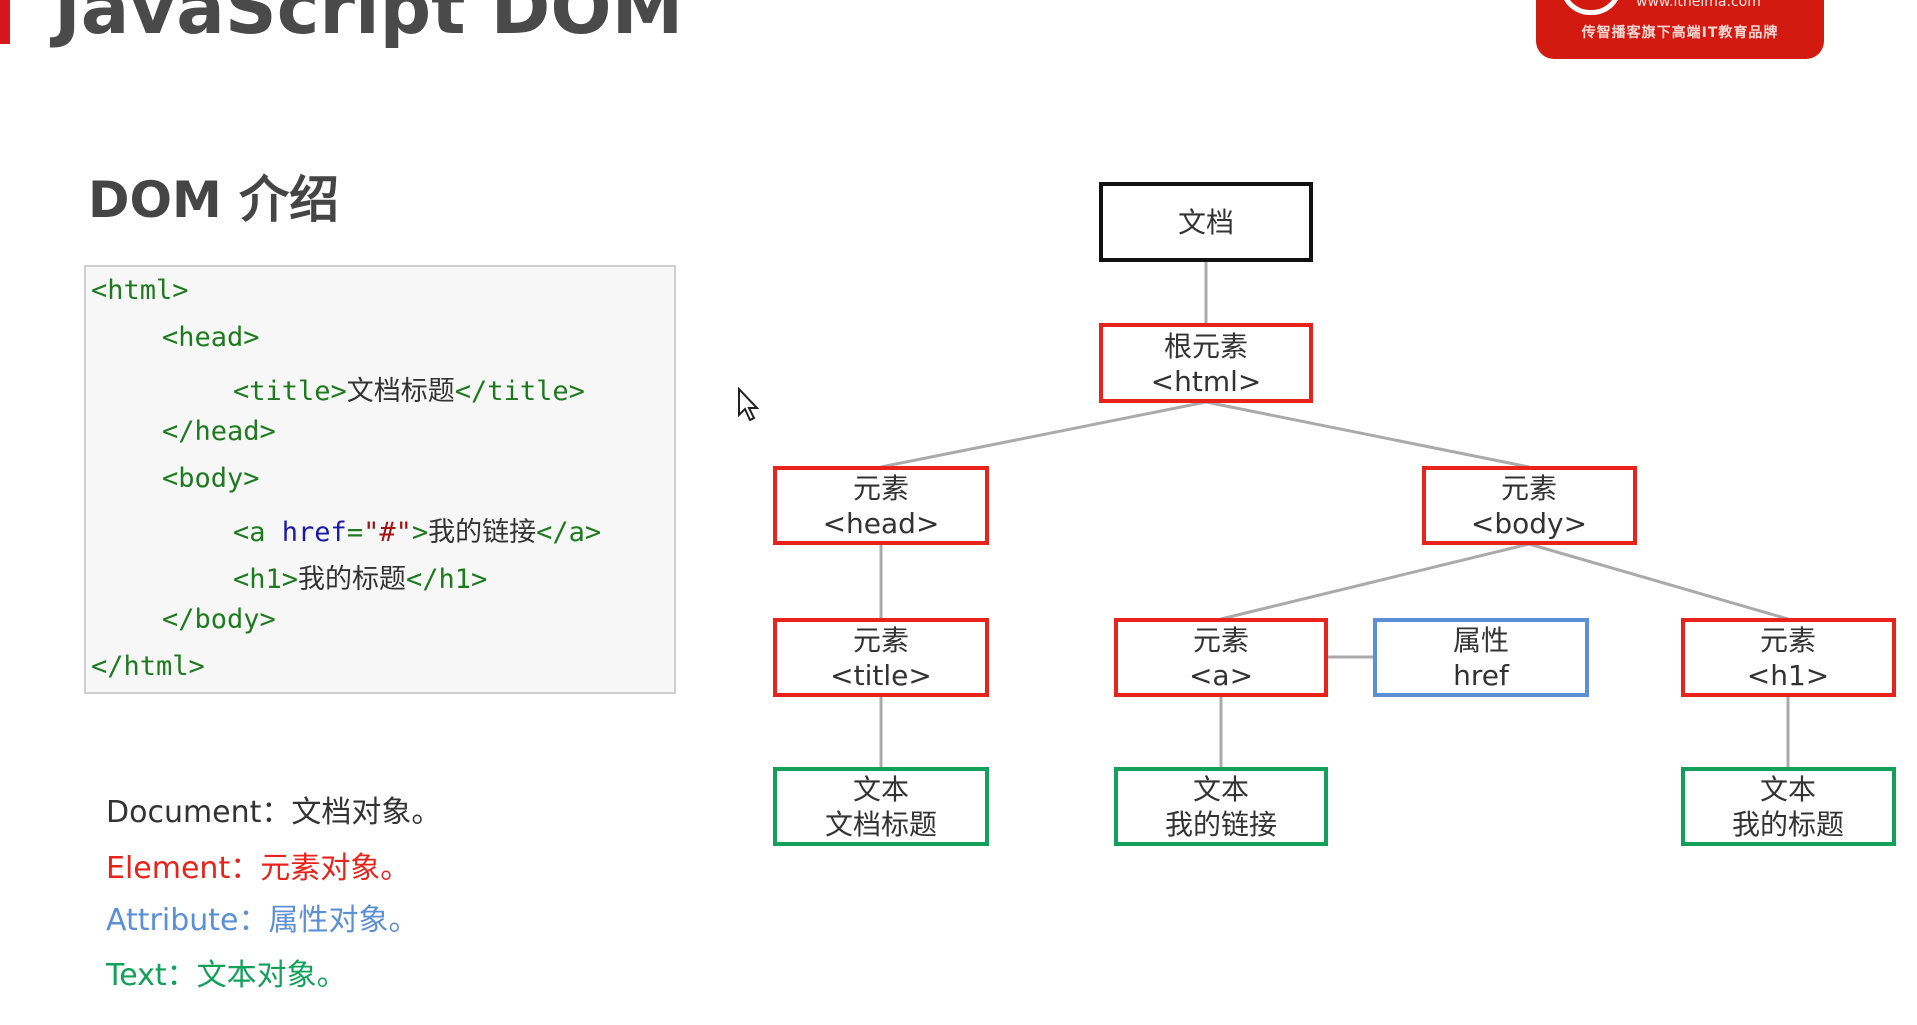 This screenshot has width=1917, height=1025. What do you see at coordinates (1481, 640) in the screenshot?
I see `svg-text: 属性` at bounding box center [1481, 640].